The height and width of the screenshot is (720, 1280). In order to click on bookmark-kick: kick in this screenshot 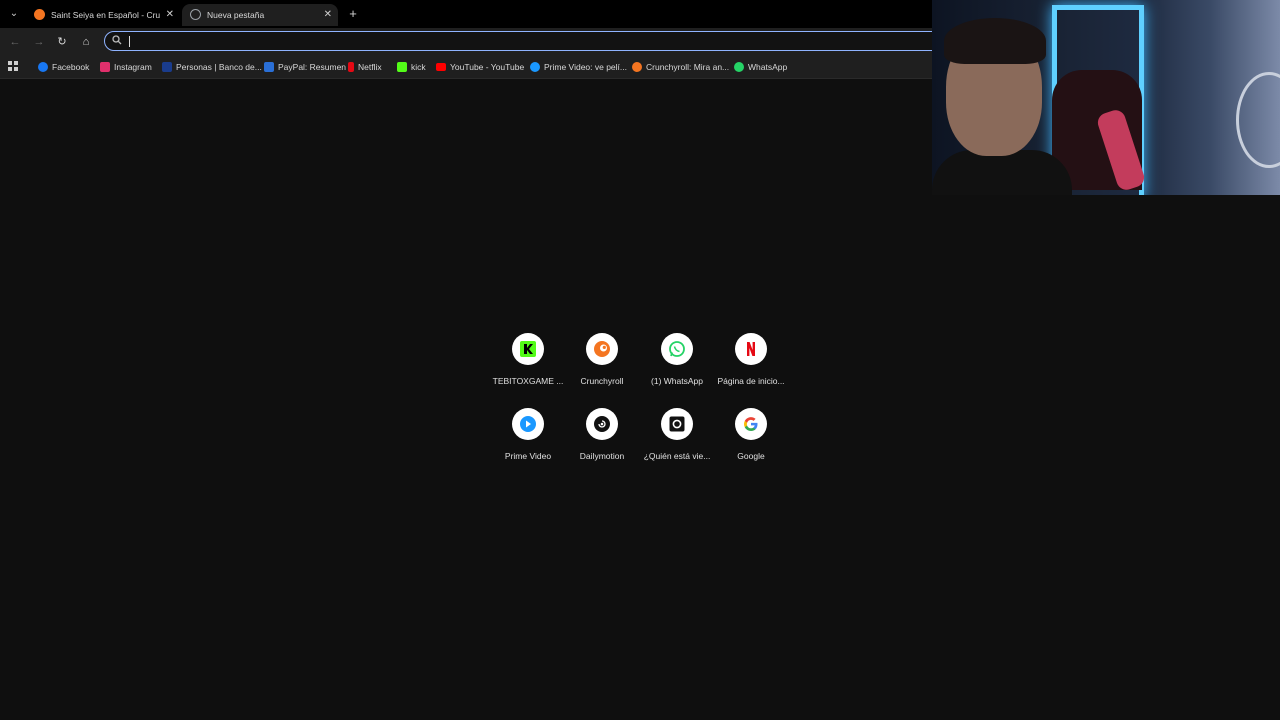, I will do `click(411, 67)`.